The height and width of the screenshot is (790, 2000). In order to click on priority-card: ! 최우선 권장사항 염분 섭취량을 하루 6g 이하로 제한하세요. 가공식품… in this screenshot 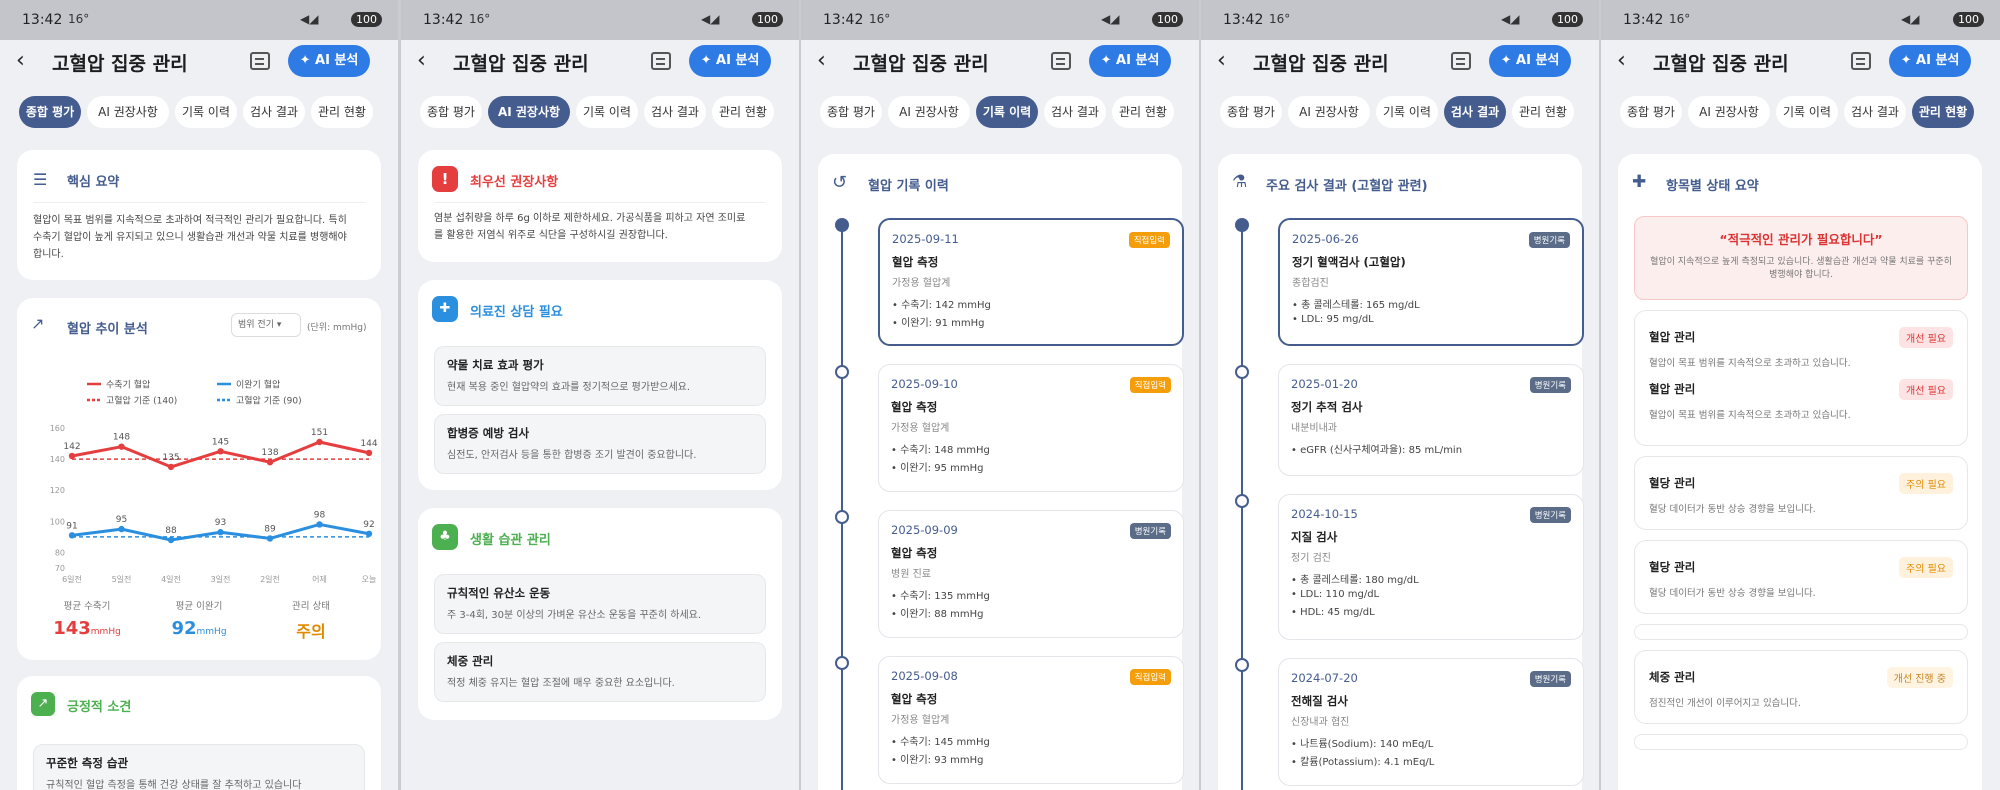, I will do `click(600, 206)`.